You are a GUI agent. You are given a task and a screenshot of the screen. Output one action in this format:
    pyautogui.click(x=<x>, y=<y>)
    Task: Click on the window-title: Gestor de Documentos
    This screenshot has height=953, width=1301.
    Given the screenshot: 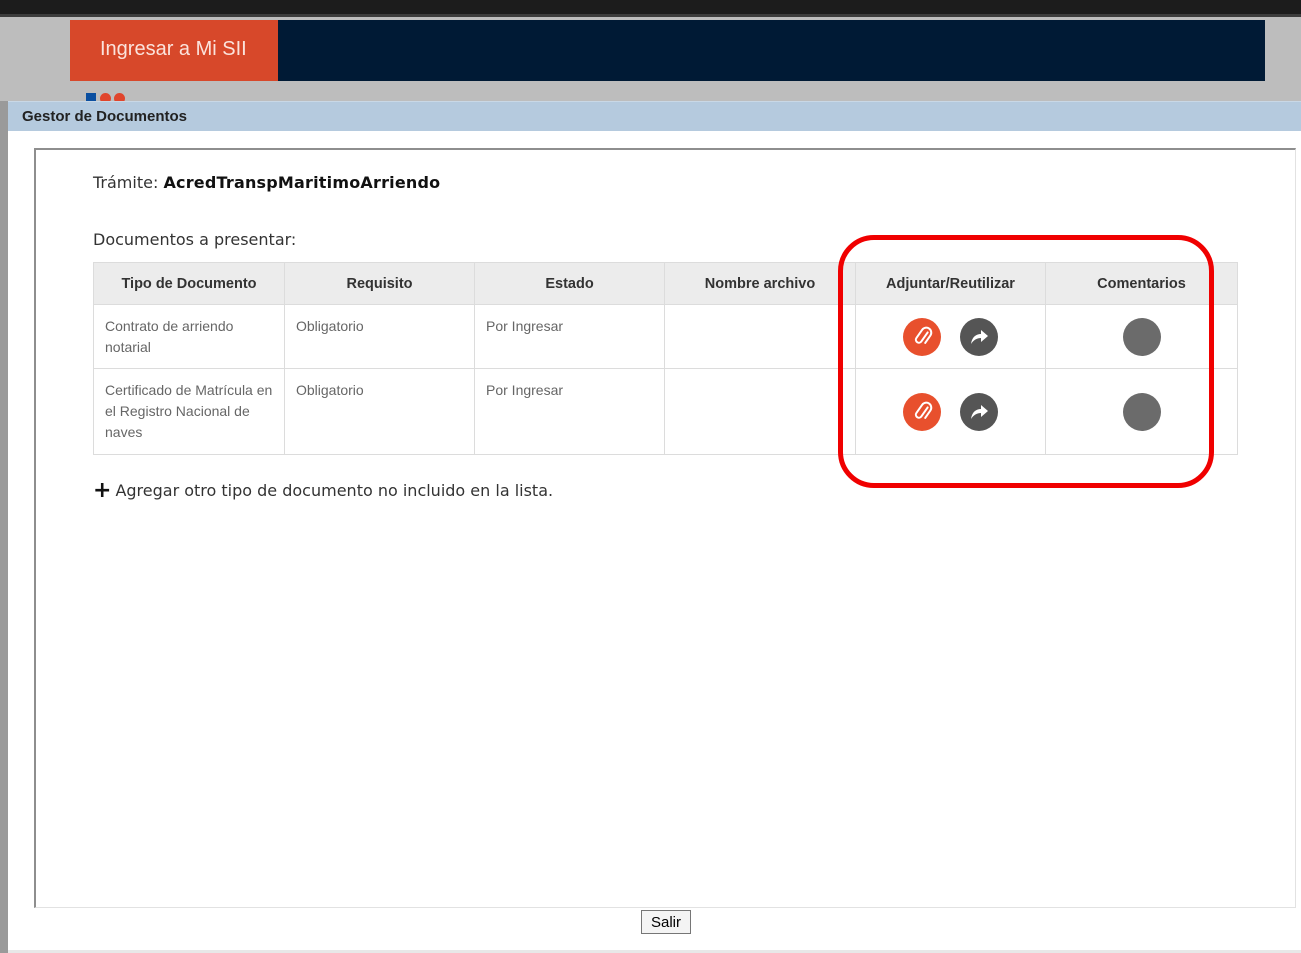 What is the action you would take?
    pyautogui.click(x=105, y=116)
    